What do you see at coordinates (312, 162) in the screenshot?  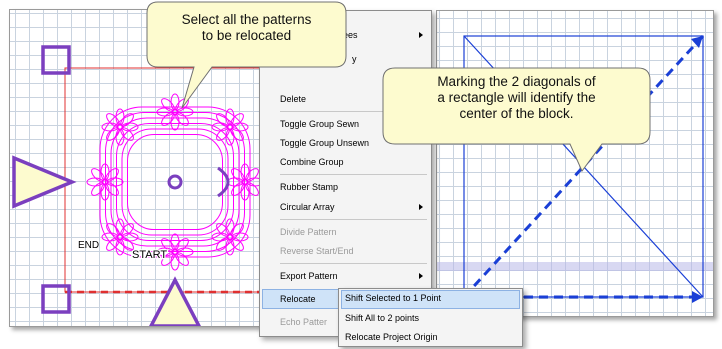 I see `menu-item-combine-group: Combine Group` at bounding box center [312, 162].